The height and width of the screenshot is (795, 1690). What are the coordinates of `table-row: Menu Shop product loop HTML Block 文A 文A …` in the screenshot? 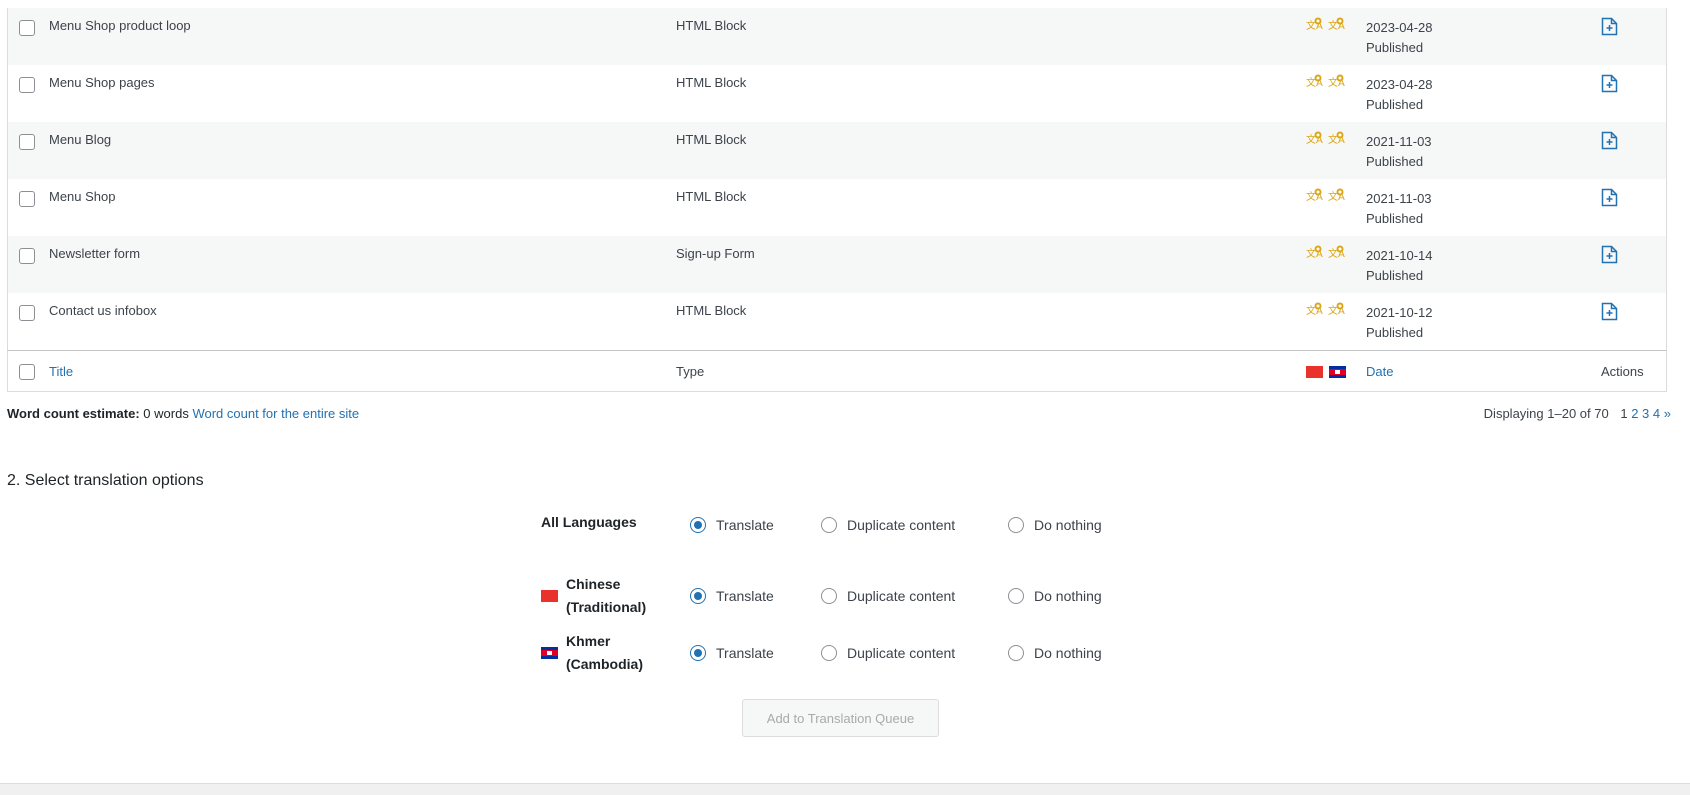 It's located at (837, 36).